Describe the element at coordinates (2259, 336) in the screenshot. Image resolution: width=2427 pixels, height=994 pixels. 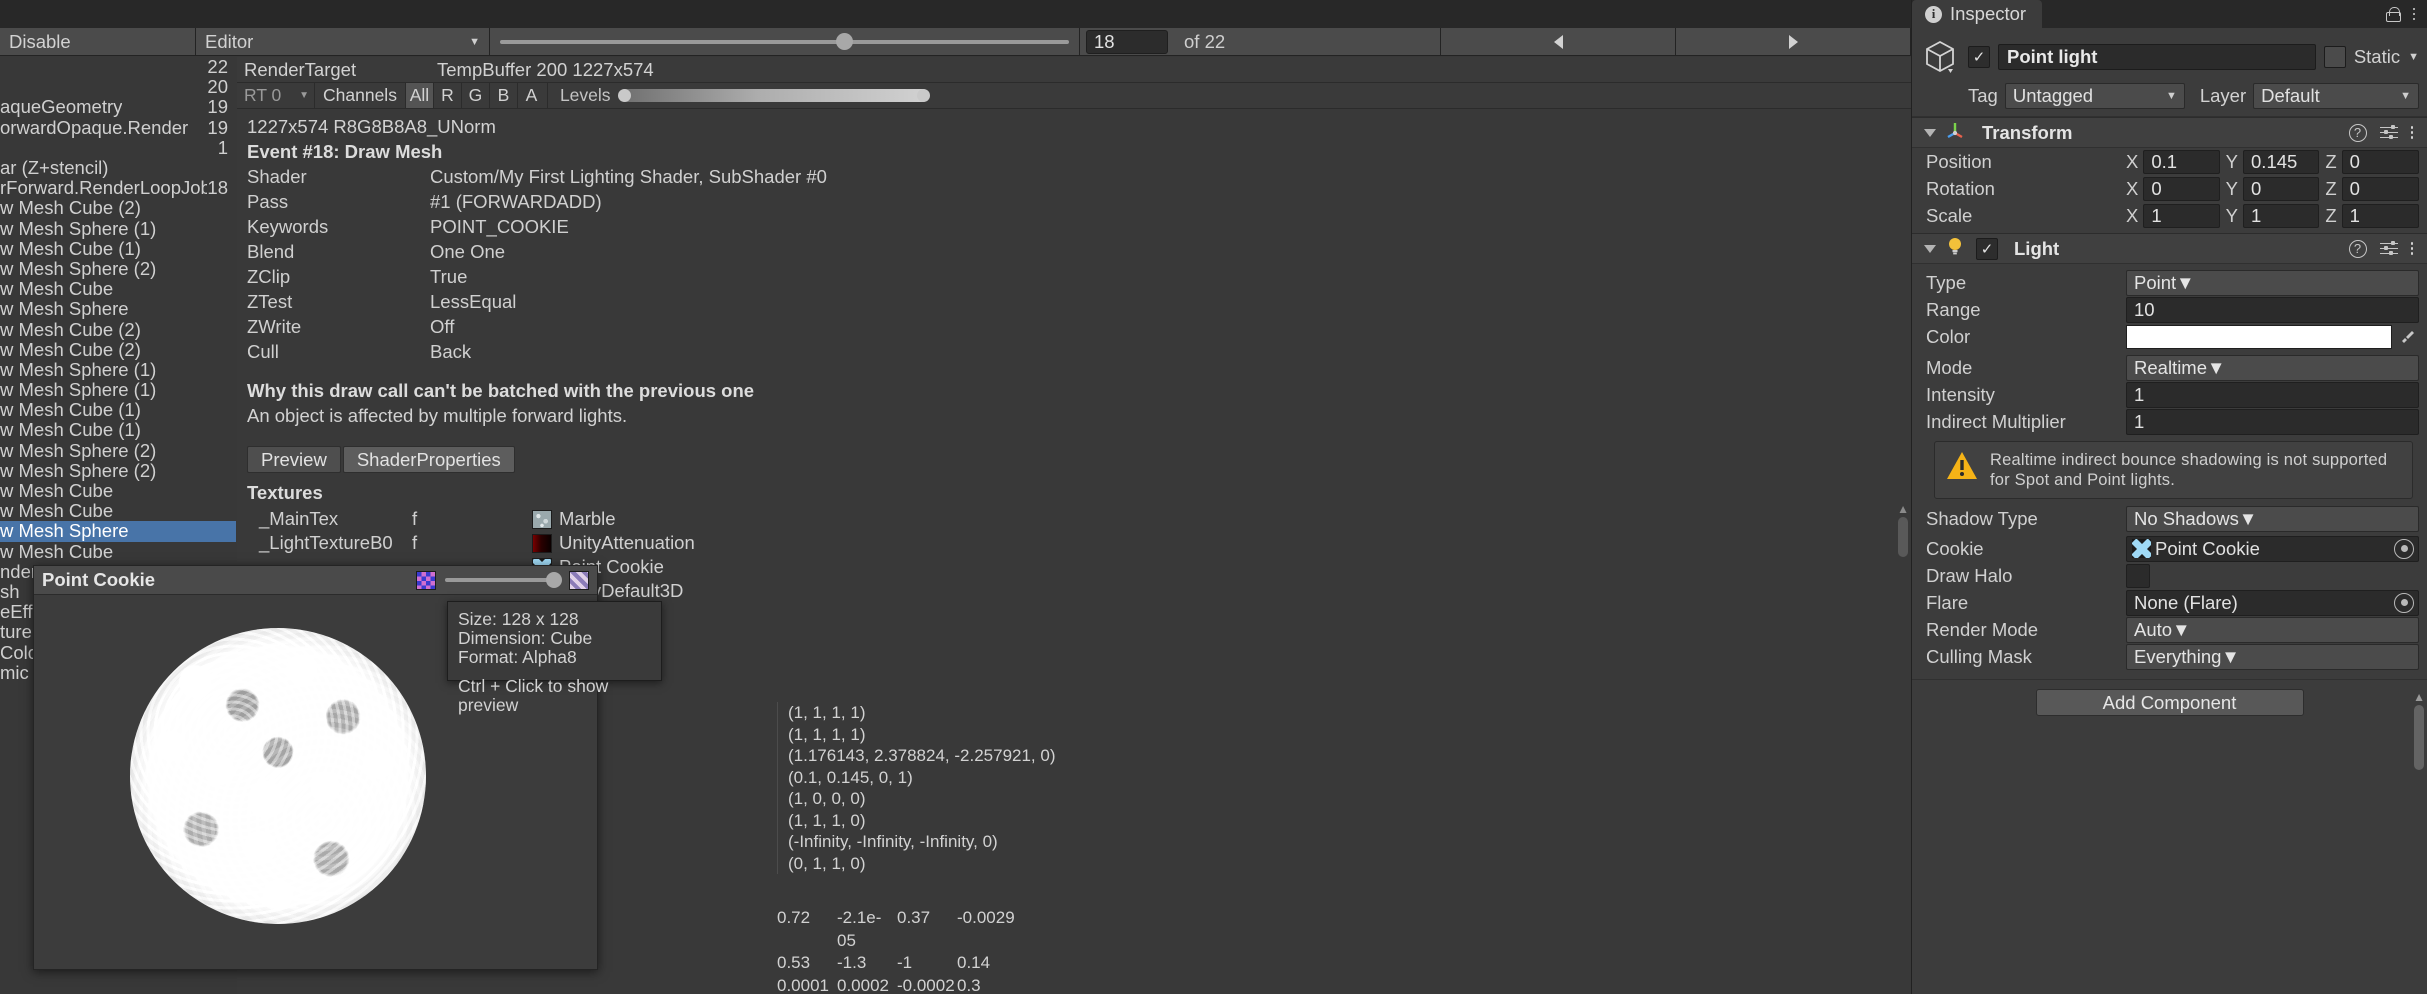
I see `light-color-swatch` at that location.